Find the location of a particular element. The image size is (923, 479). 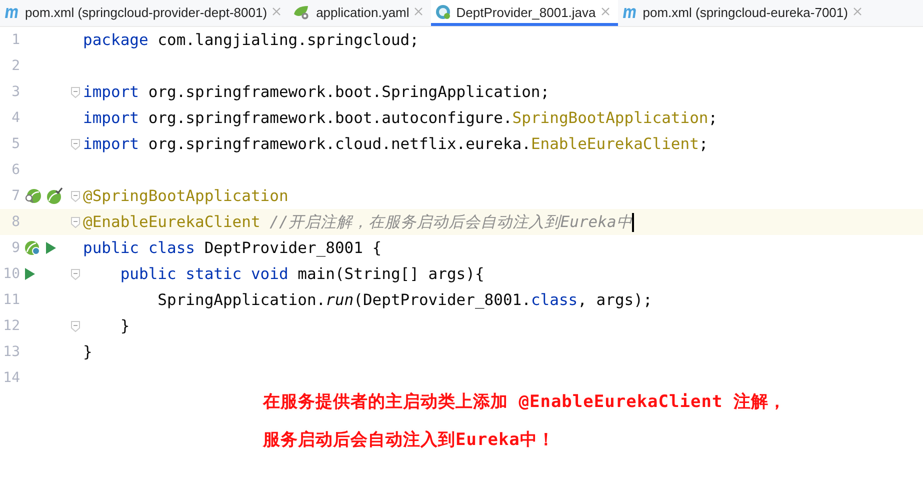

line-number: 8 is located at coordinates (15, 222).